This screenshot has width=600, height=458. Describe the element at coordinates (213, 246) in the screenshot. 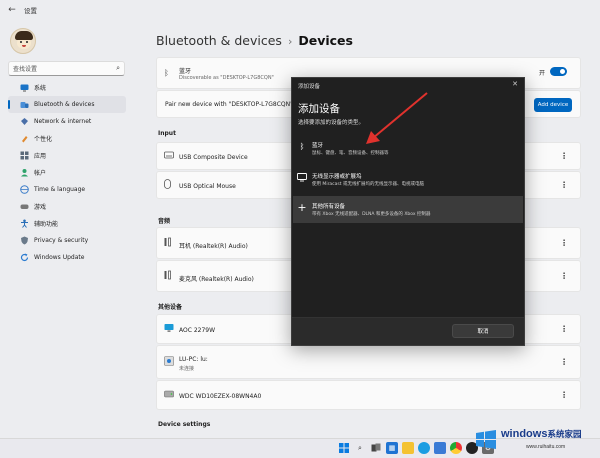

I see `device-name: 耳机 (Realtek(R) Audio)` at that location.